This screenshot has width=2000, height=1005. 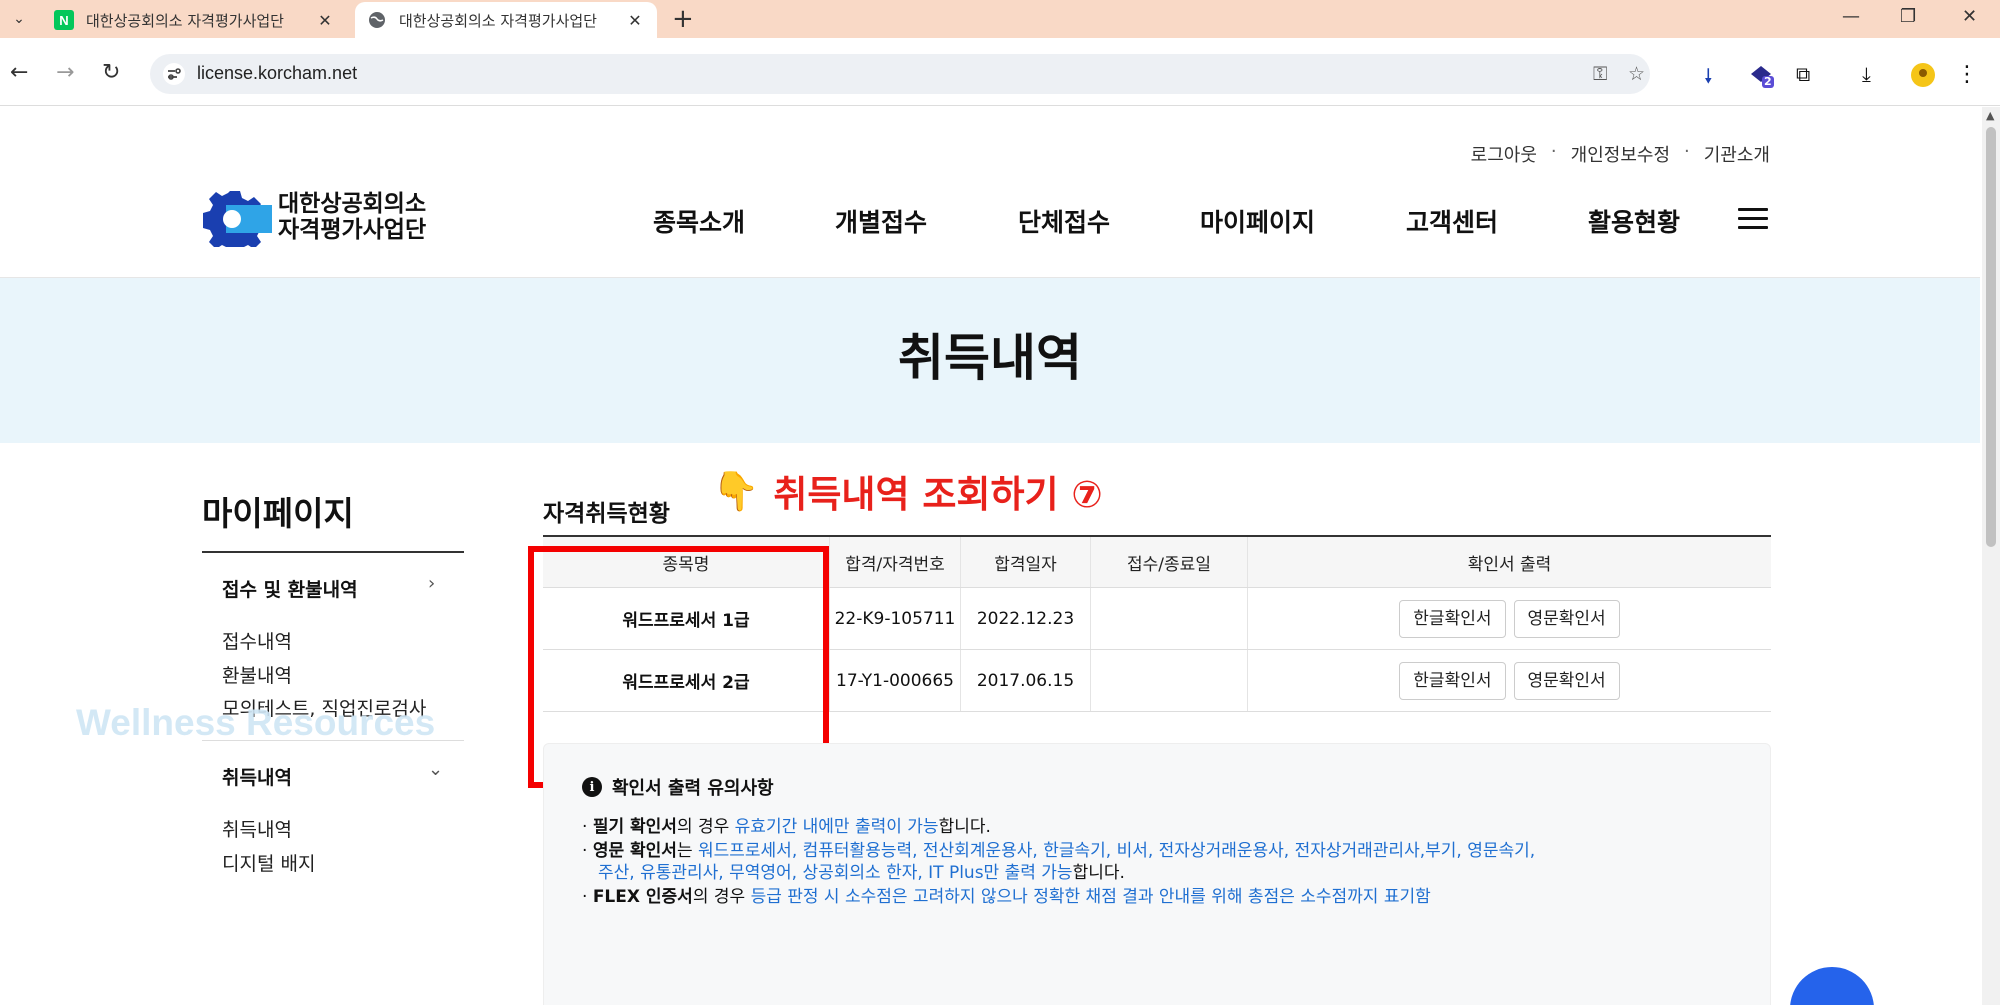 I want to click on notice-line: · 필기 확인서의 경우 유효기간 내에만 출력이 가능합니다., so click(x=786, y=827).